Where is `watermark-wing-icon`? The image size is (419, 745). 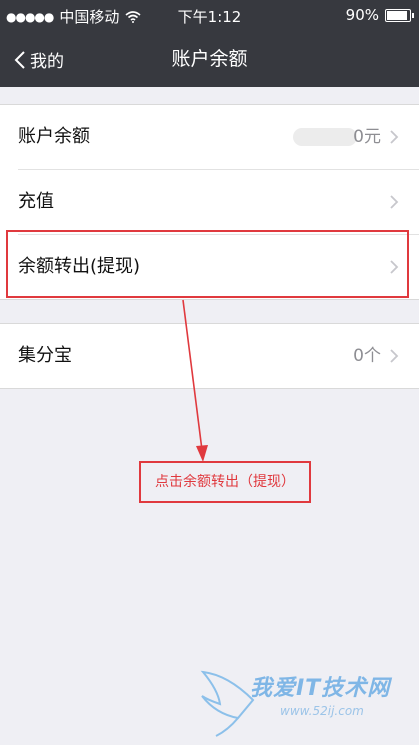
watermark-wing-icon is located at coordinates (227, 703).